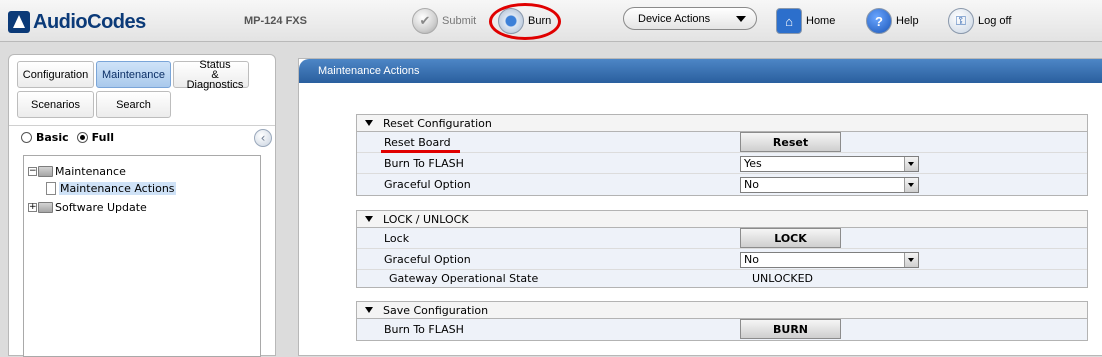  What do you see at coordinates (26, 137) in the screenshot?
I see `basic-radio` at bounding box center [26, 137].